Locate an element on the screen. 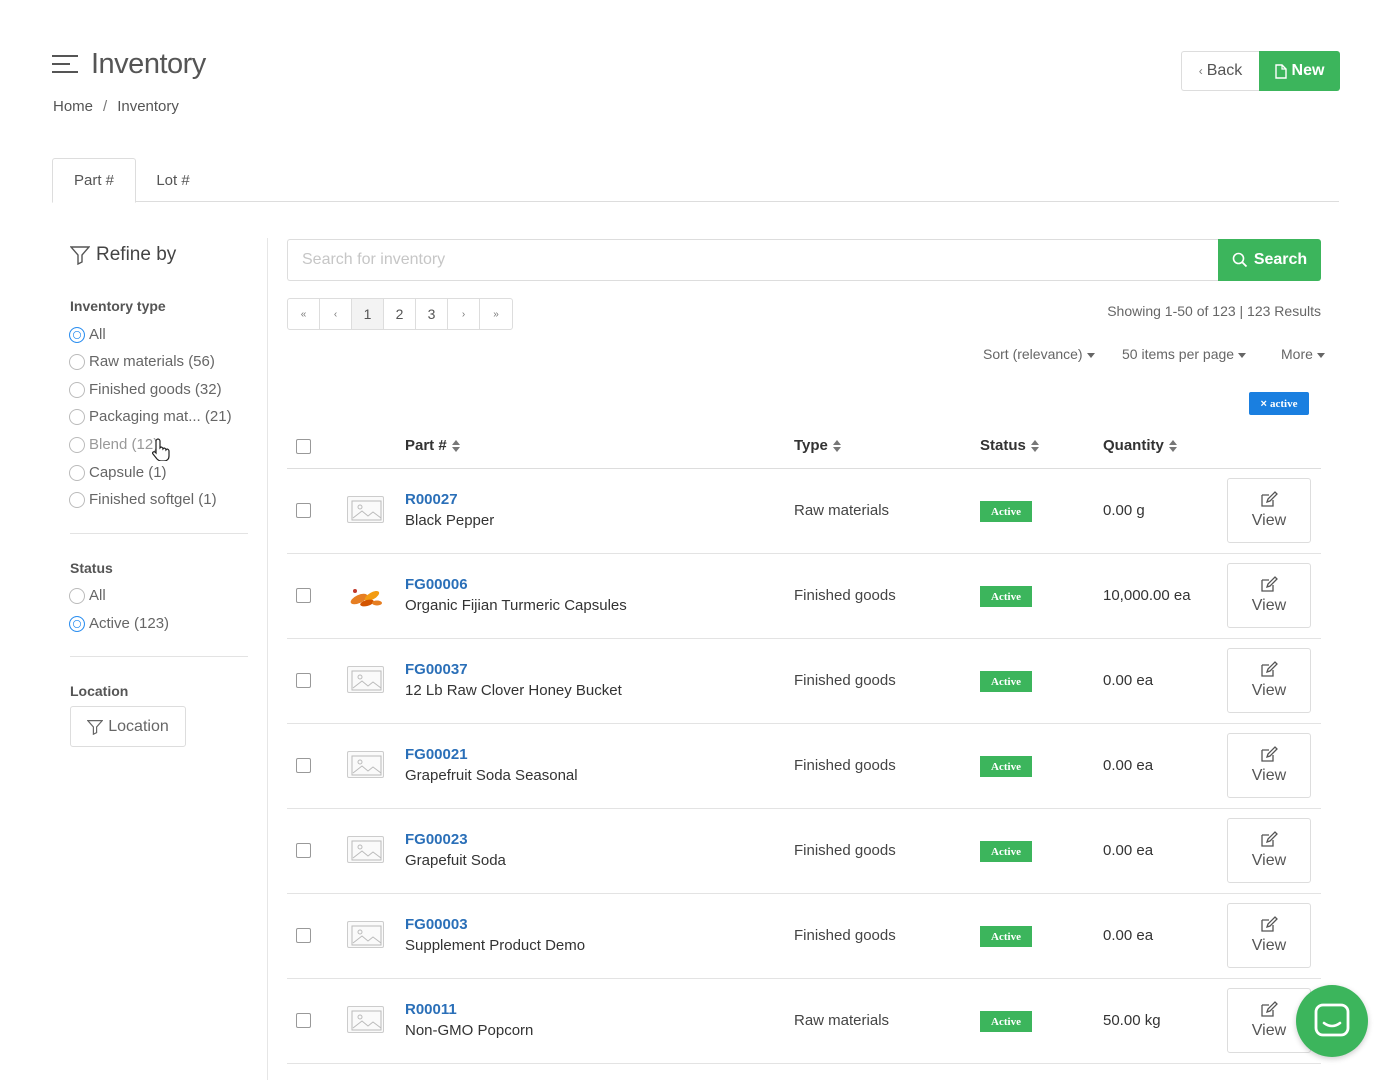  sort-icon is located at coordinates (1034, 445).